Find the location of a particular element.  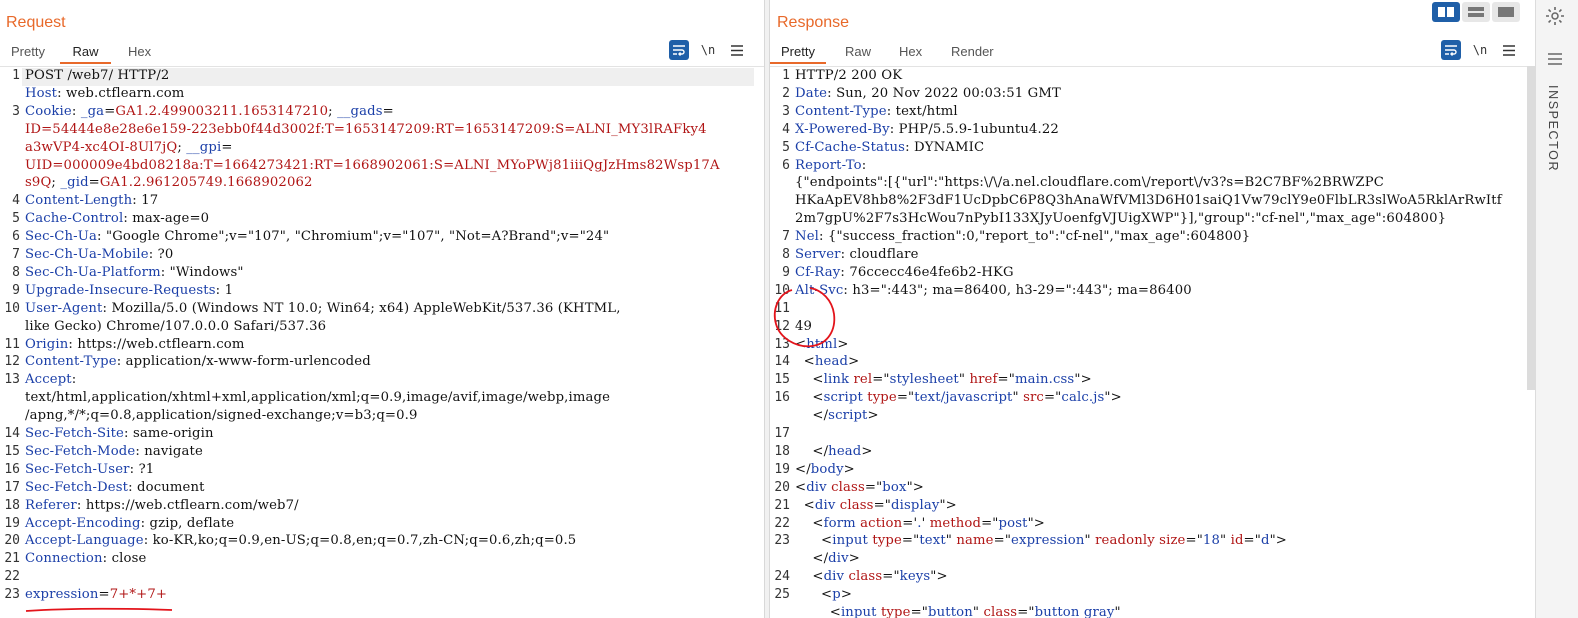

code-line: 5 Cf-Cache-Status: DYNAMIC is located at coordinates (1152, 149).